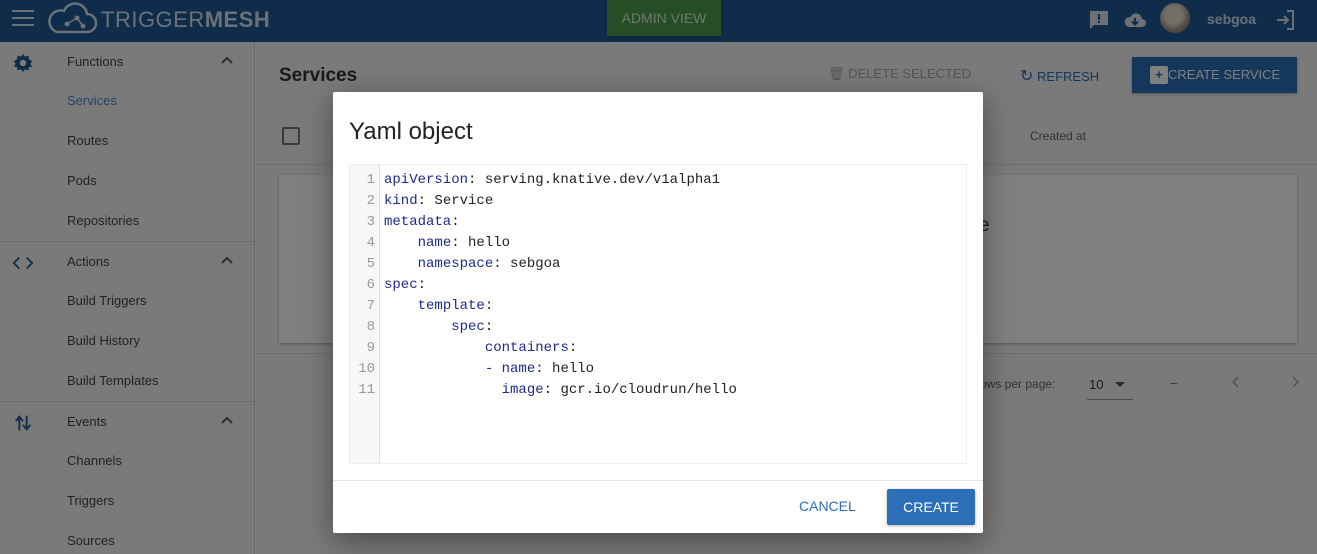  I want to click on code-line: 9 containers:, so click(658, 348).